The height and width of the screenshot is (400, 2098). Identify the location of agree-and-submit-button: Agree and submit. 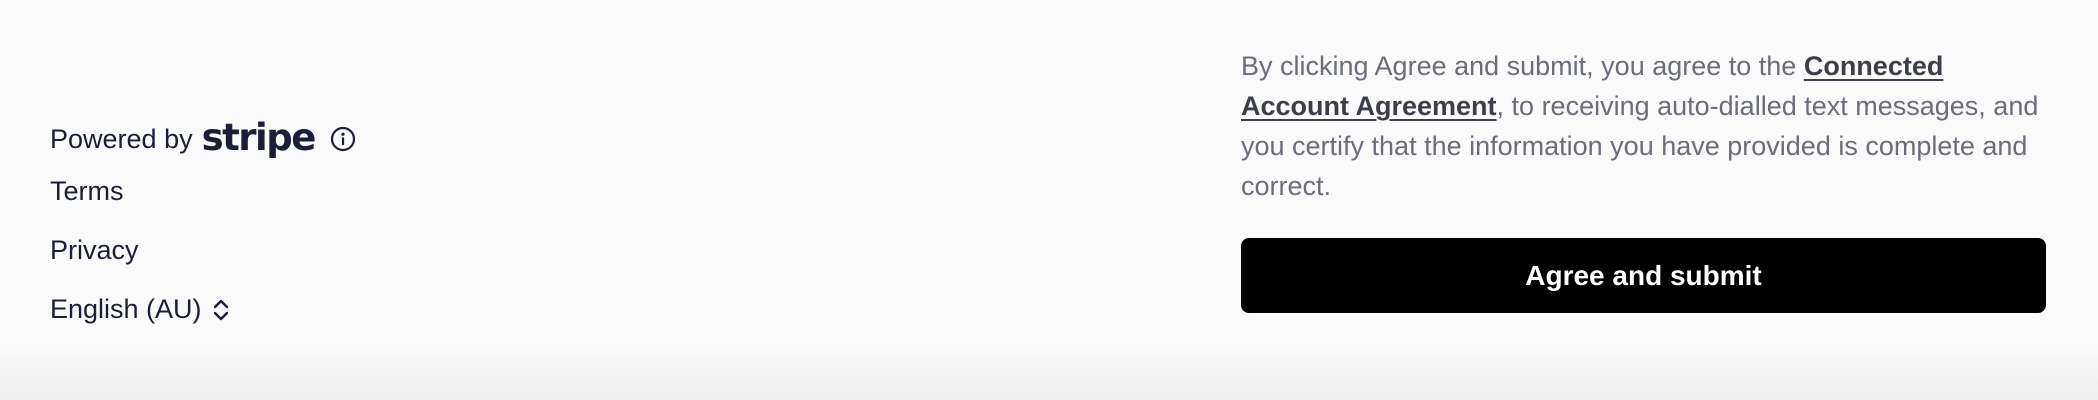
(1643, 275).